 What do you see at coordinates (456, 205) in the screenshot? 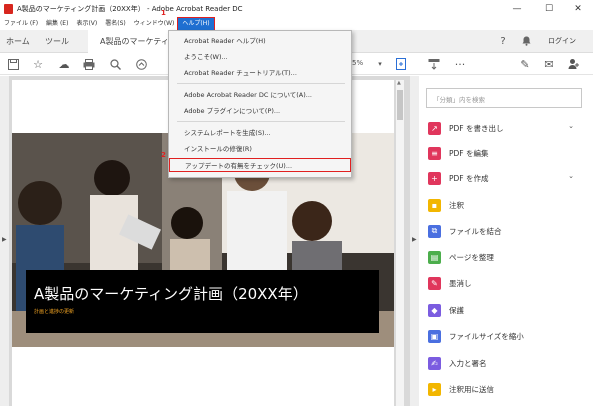
I see `tool-label: 注釈` at bounding box center [456, 205].